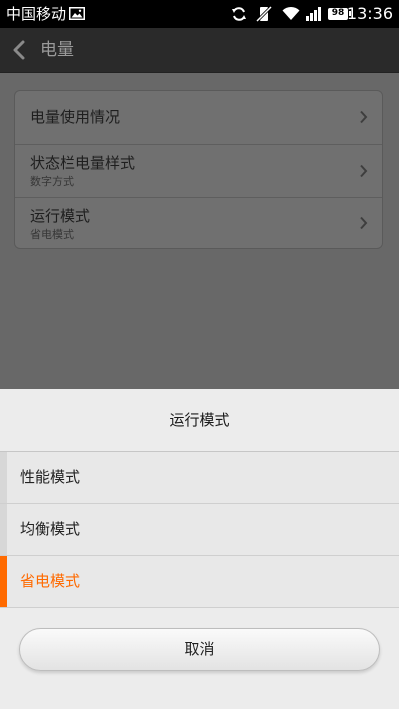 Image resolution: width=399 pixels, height=709 pixels. Describe the element at coordinates (83, 163) in the screenshot. I see `settings-item-title: 状态栏电量样式` at that location.